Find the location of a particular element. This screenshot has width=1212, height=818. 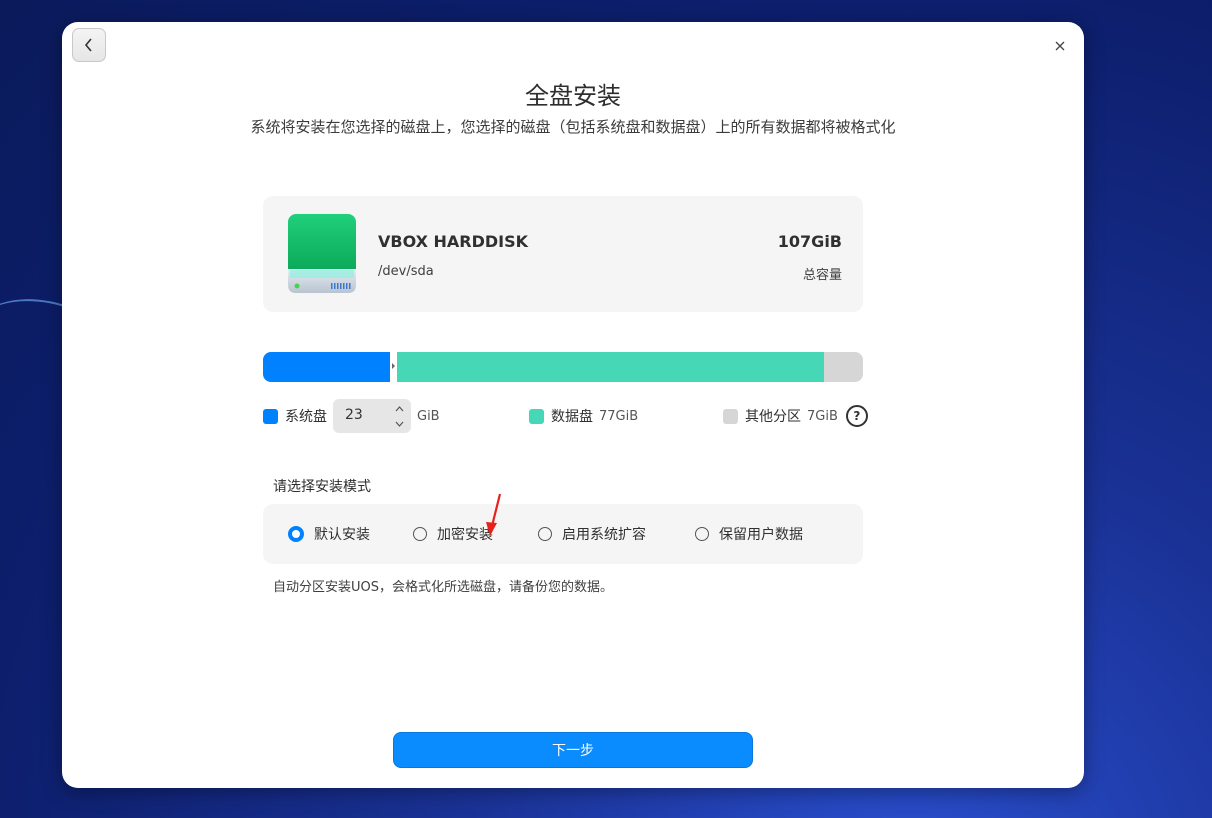

other-size-value: 7GiB is located at coordinates (822, 416).